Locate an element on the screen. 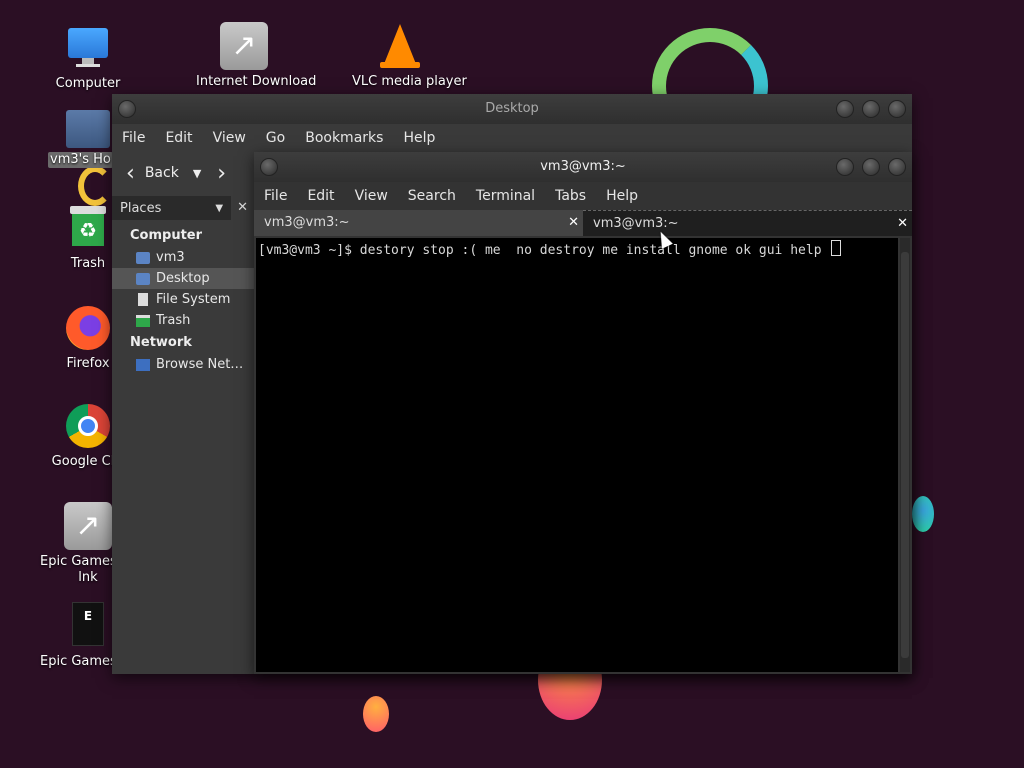  menu-terminal: Terminal is located at coordinates (505, 196).